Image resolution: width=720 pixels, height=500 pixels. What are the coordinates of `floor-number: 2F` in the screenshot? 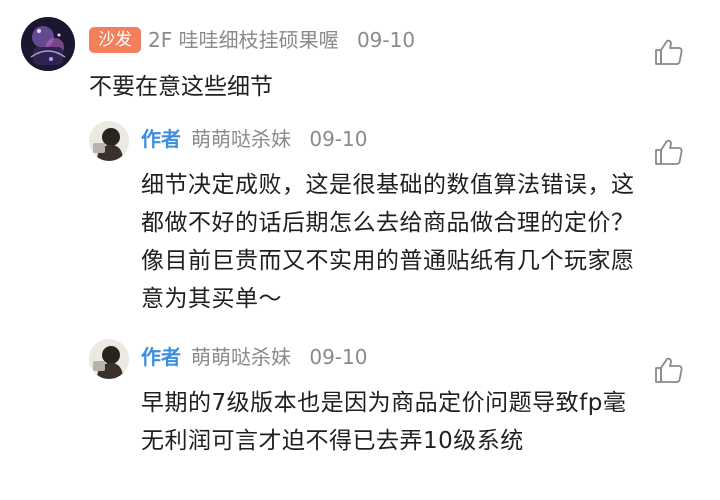 It's located at (160, 40).